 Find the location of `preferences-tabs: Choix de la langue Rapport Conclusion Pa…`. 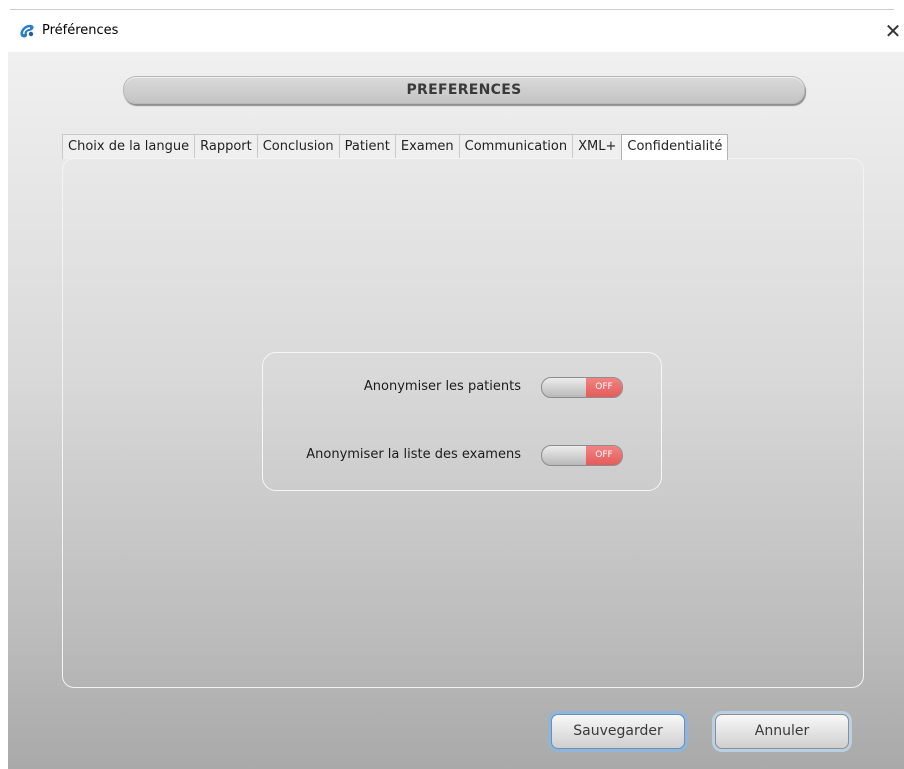

preferences-tabs: Choix de la langue Rapport Conclusion Pa… is located at coordinates (395, 147).